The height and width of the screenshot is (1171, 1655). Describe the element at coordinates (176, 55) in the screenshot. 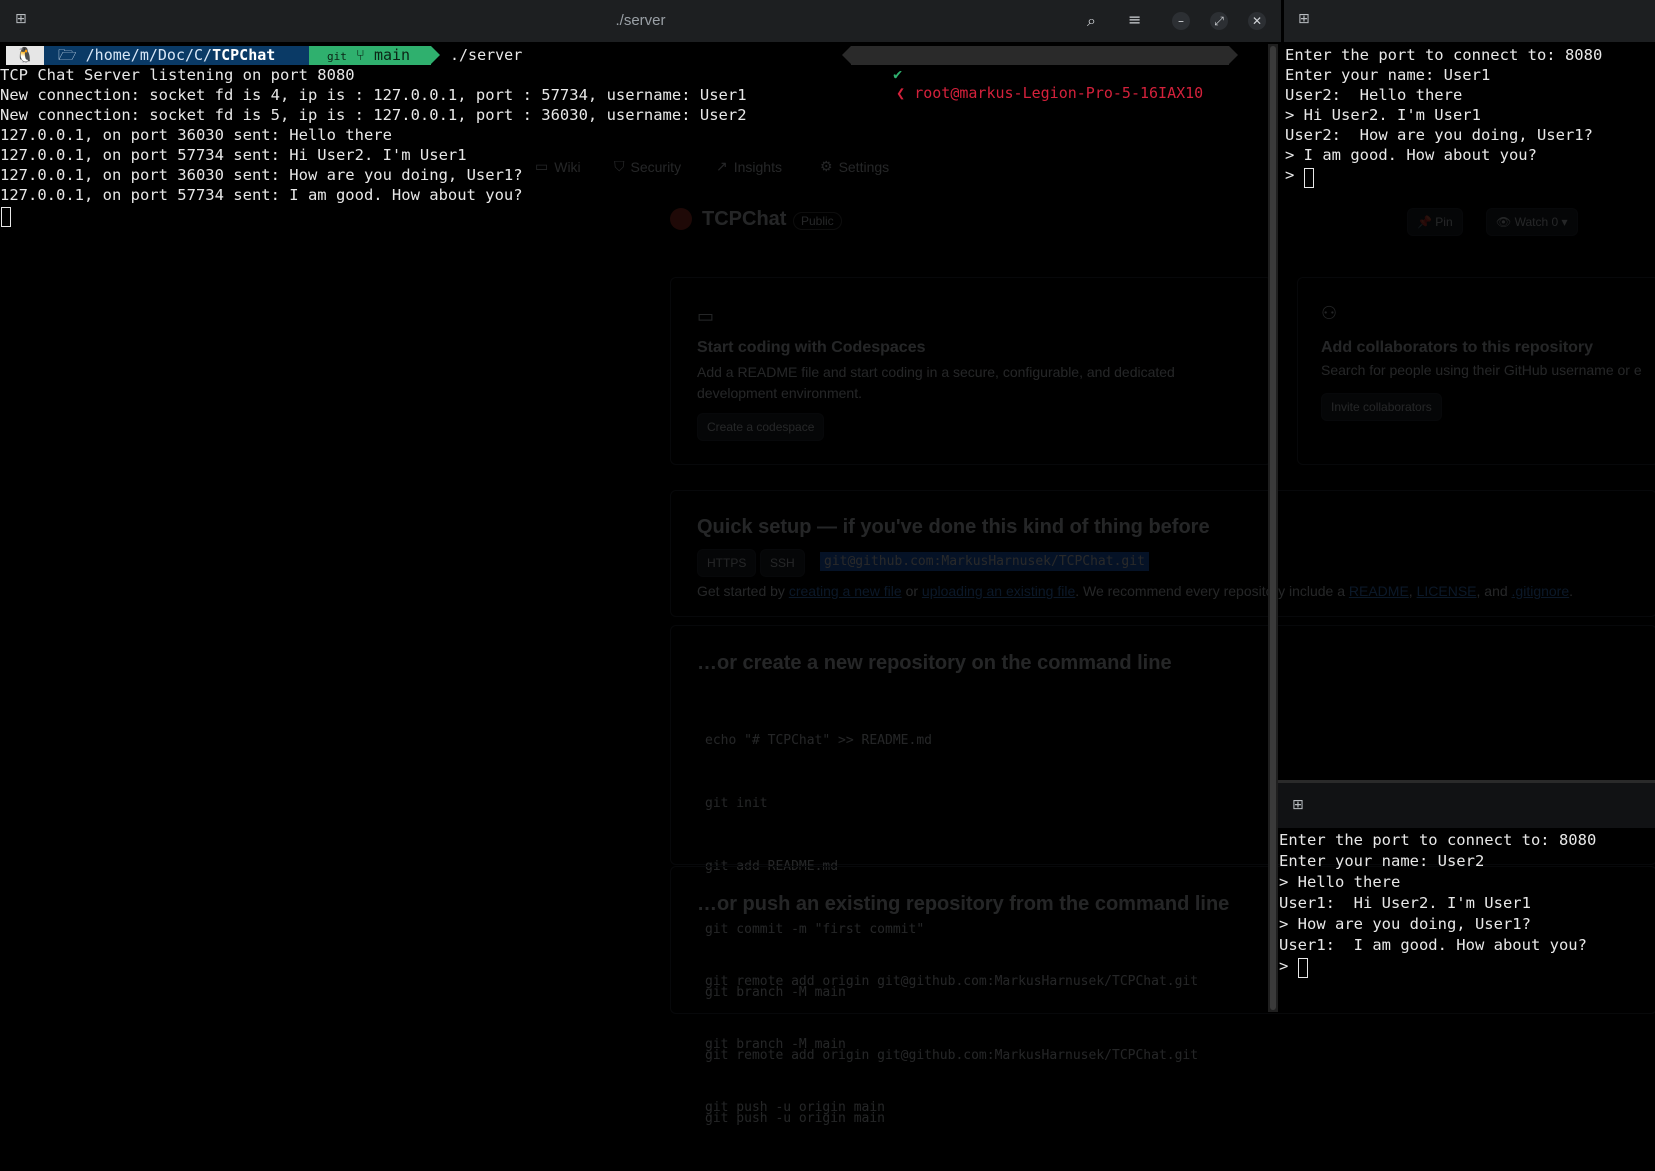

I see `prompt-path: 🗁 /home/m/Doc/C/TCPChat` at that location.